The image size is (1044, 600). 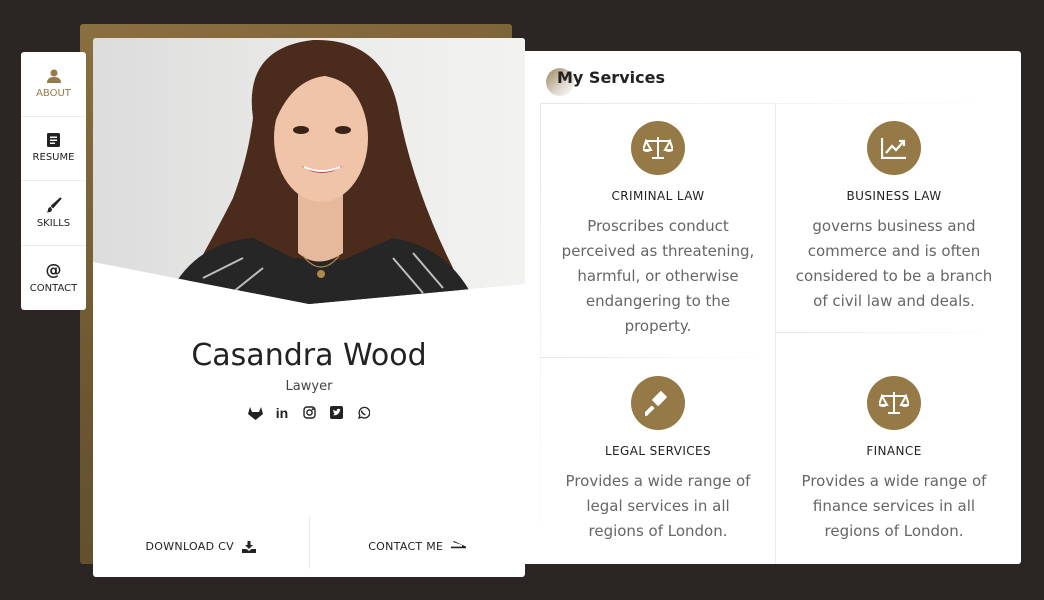 What do you see at coordinates (53, 288) in the screenshot?
I see `nav-label: CONTACT` at bounding box center [53, 288].